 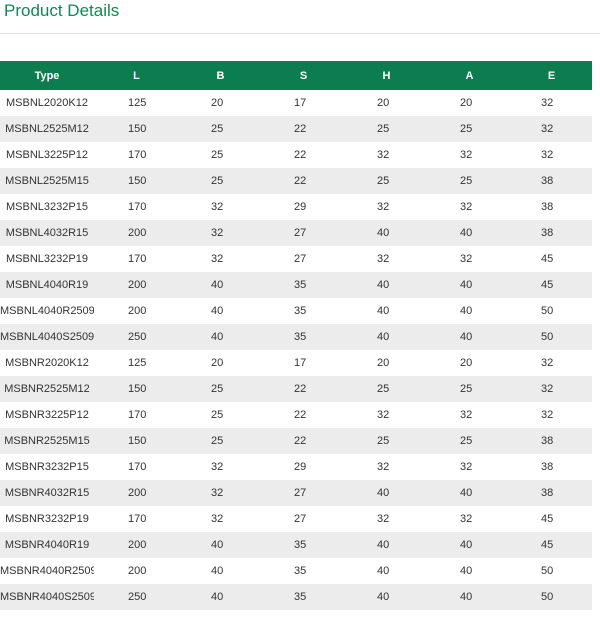 What do you see at coordinates (137, 181) in the screenshot?
I see `cell-l: 150` at bounding box center [137, 181].